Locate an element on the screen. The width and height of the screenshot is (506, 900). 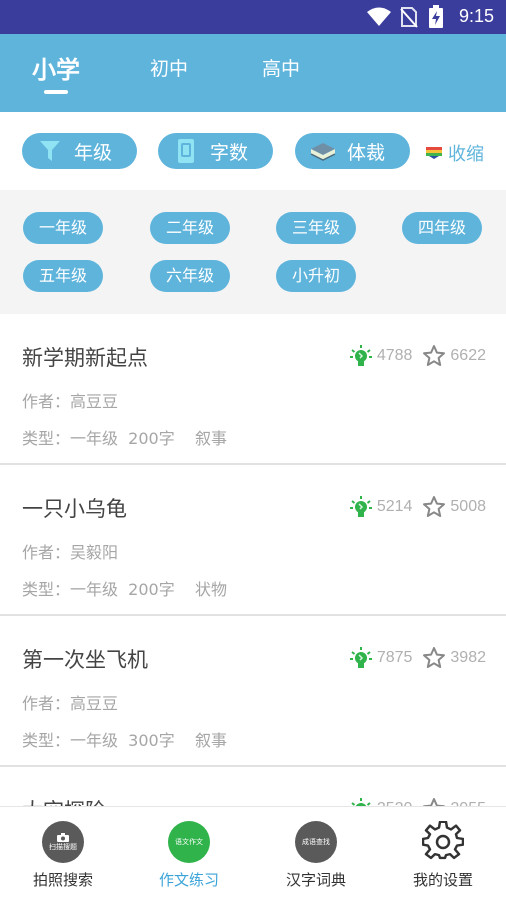
grade-chip: 六年级 is located at coordinates (190, 276).